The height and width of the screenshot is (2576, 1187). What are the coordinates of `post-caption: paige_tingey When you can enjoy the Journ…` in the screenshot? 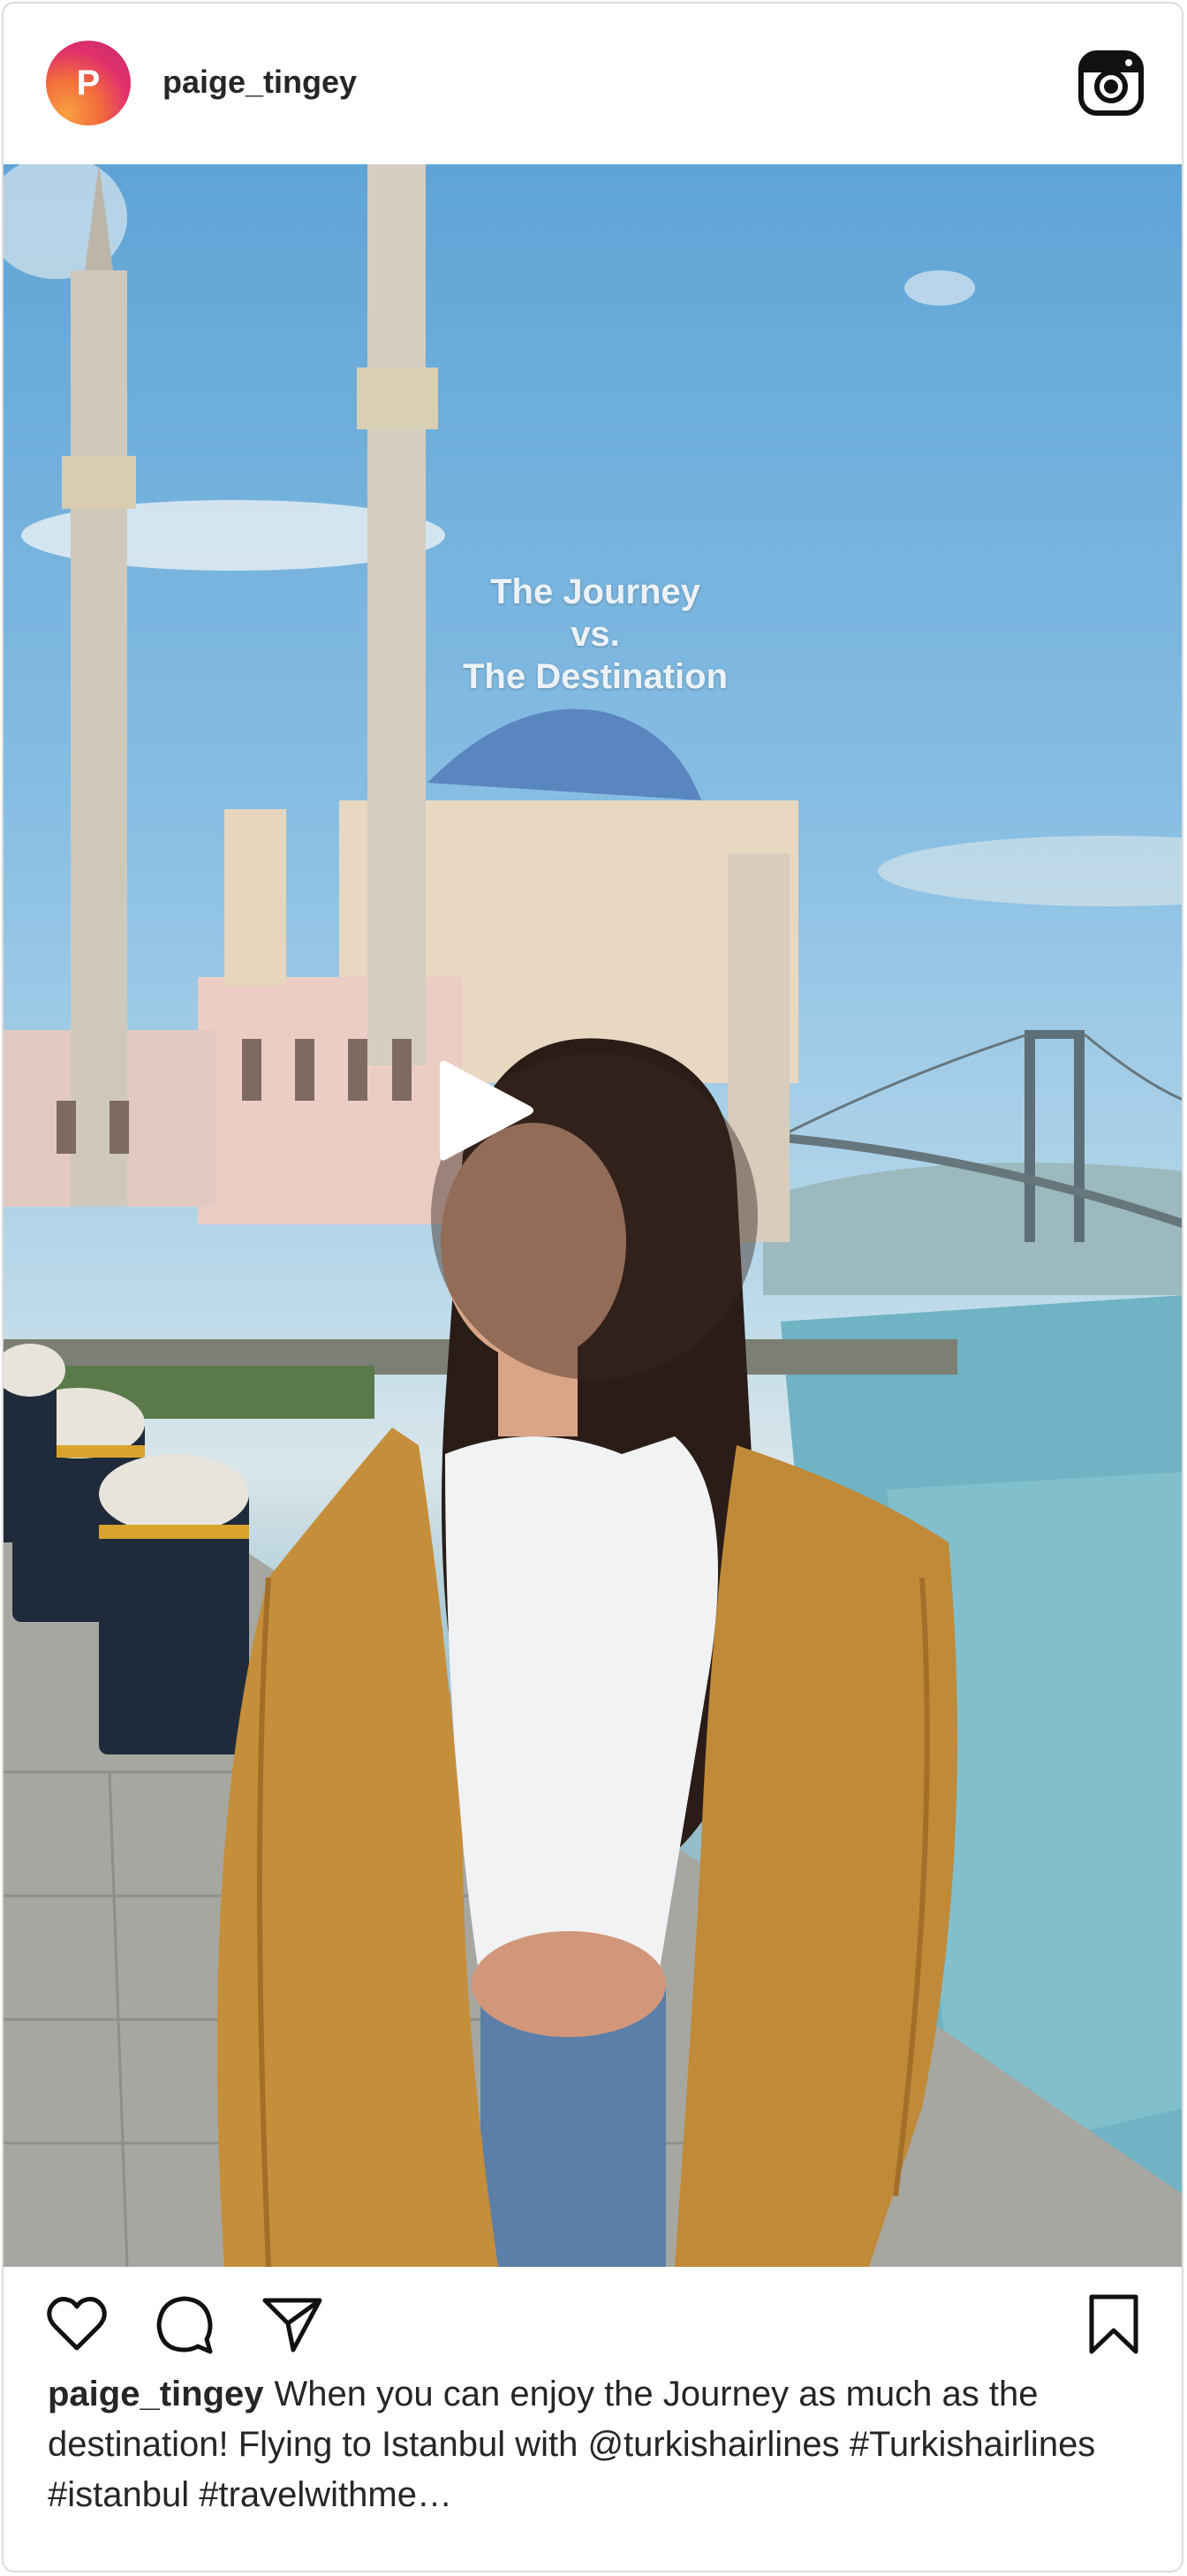 It's located at (586, 2444).